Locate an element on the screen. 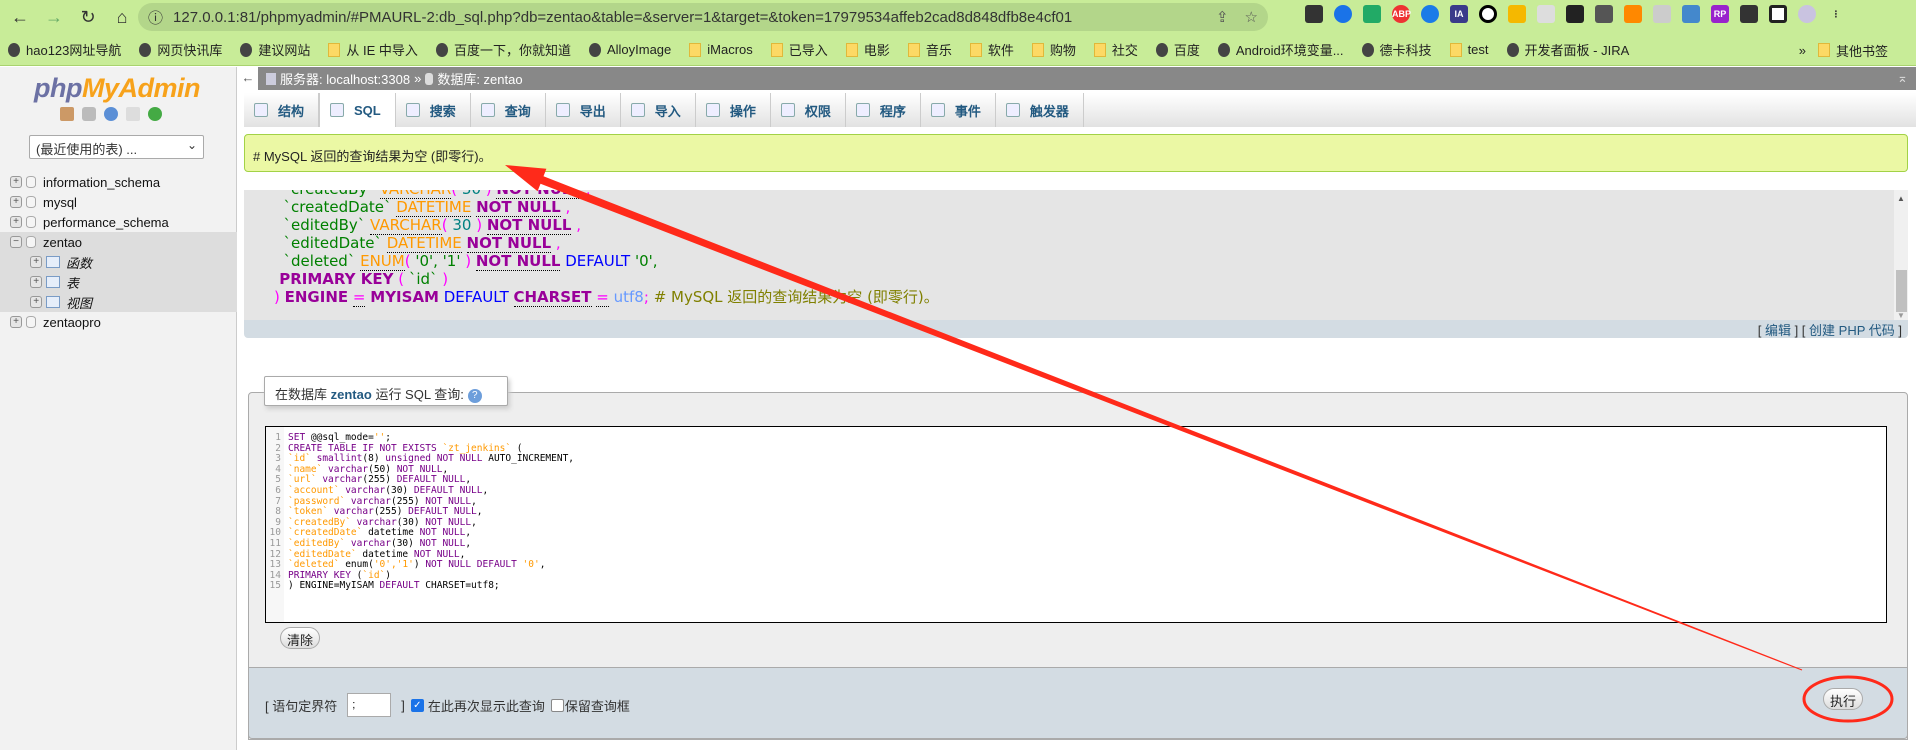 This screenshot has height=750, width=1916. tab-export: 导出 is located at coordinates (583, 110).